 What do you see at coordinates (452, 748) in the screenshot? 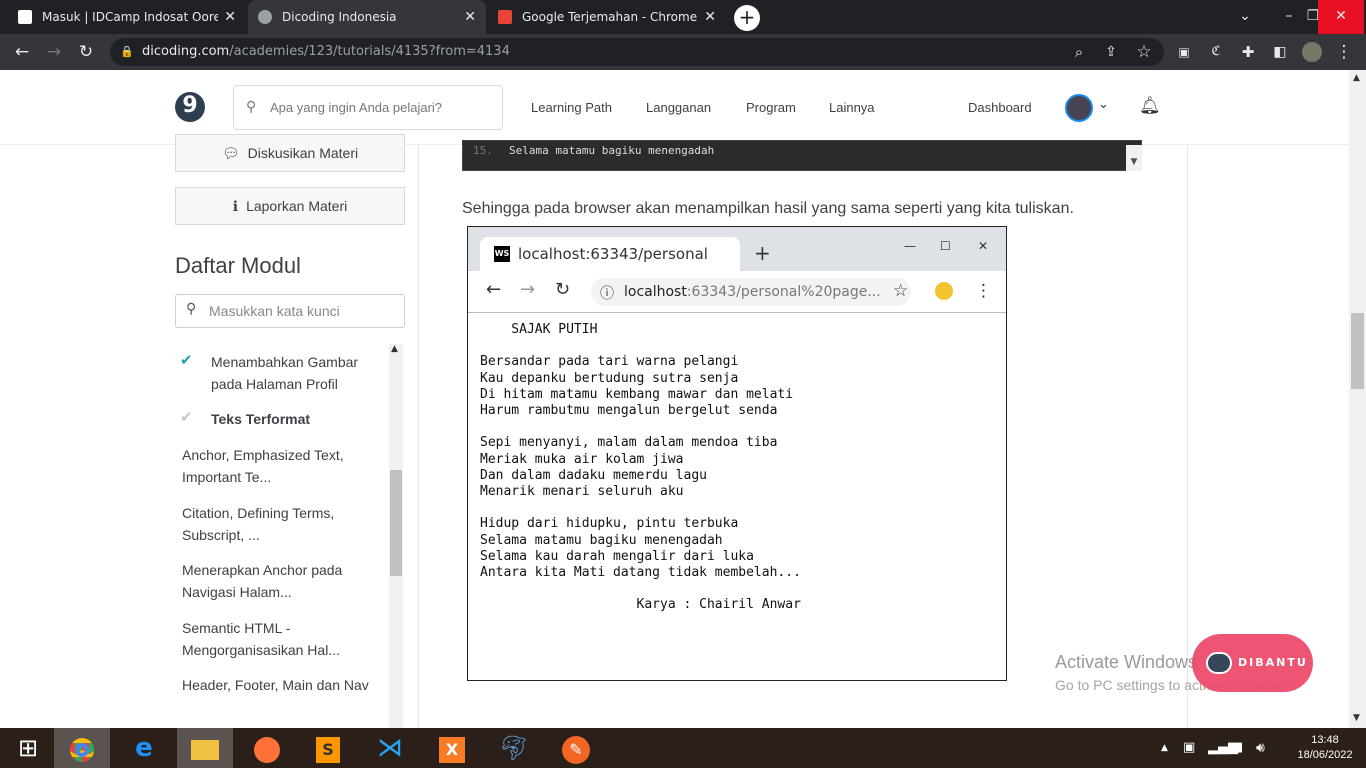
I see `xampp-icon: X` at bounding box center [452, 748].